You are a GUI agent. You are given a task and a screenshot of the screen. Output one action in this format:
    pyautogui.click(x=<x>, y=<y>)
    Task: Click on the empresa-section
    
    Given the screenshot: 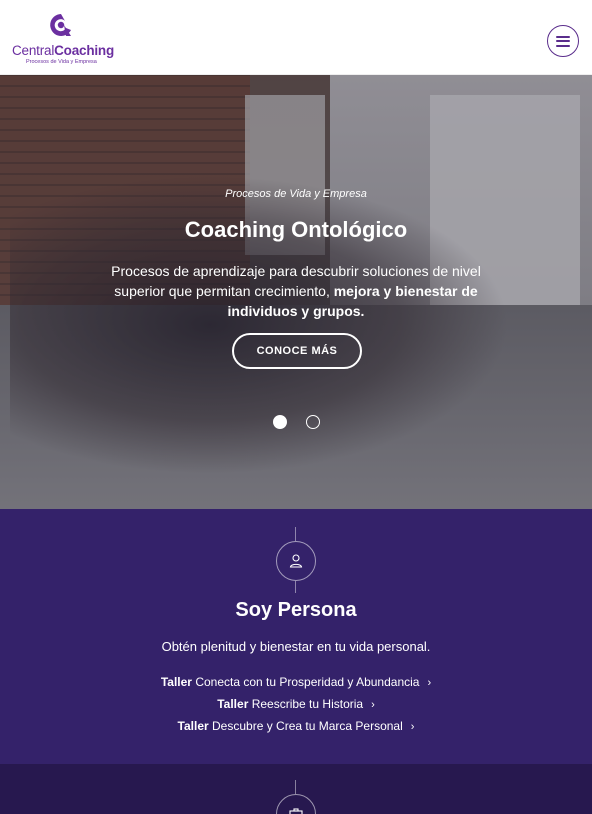 What is the action you would take?
    pyautogui.click(x=296, y=789)
    